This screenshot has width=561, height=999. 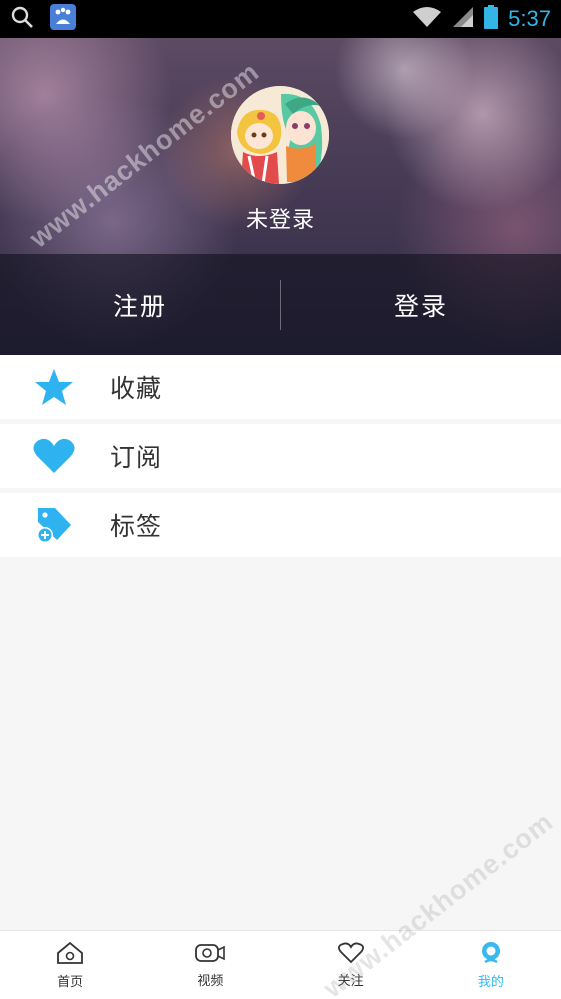 What do you see at coordinates (55, 456) in the screenshot?
I see `heart-icon` at bounding box center [55, 456].